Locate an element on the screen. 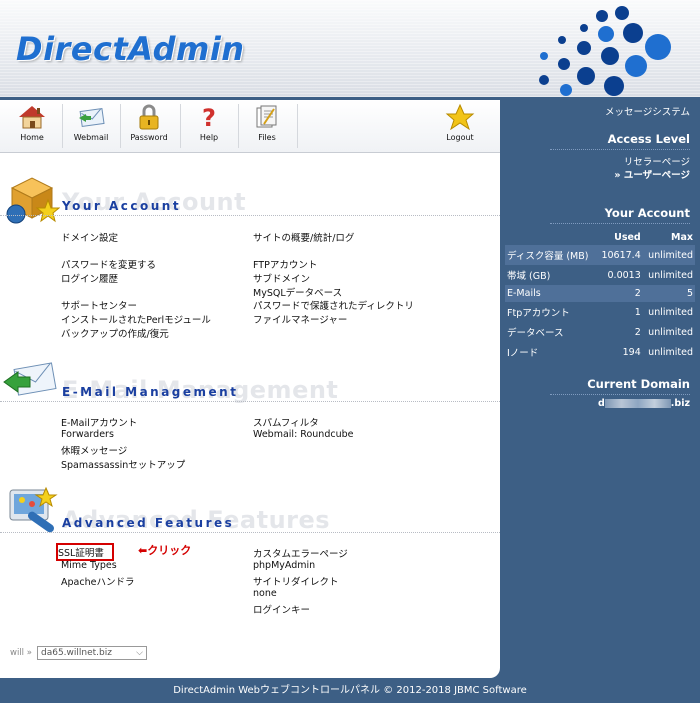  row-name: Iノード is located at coordinates (523, 353).